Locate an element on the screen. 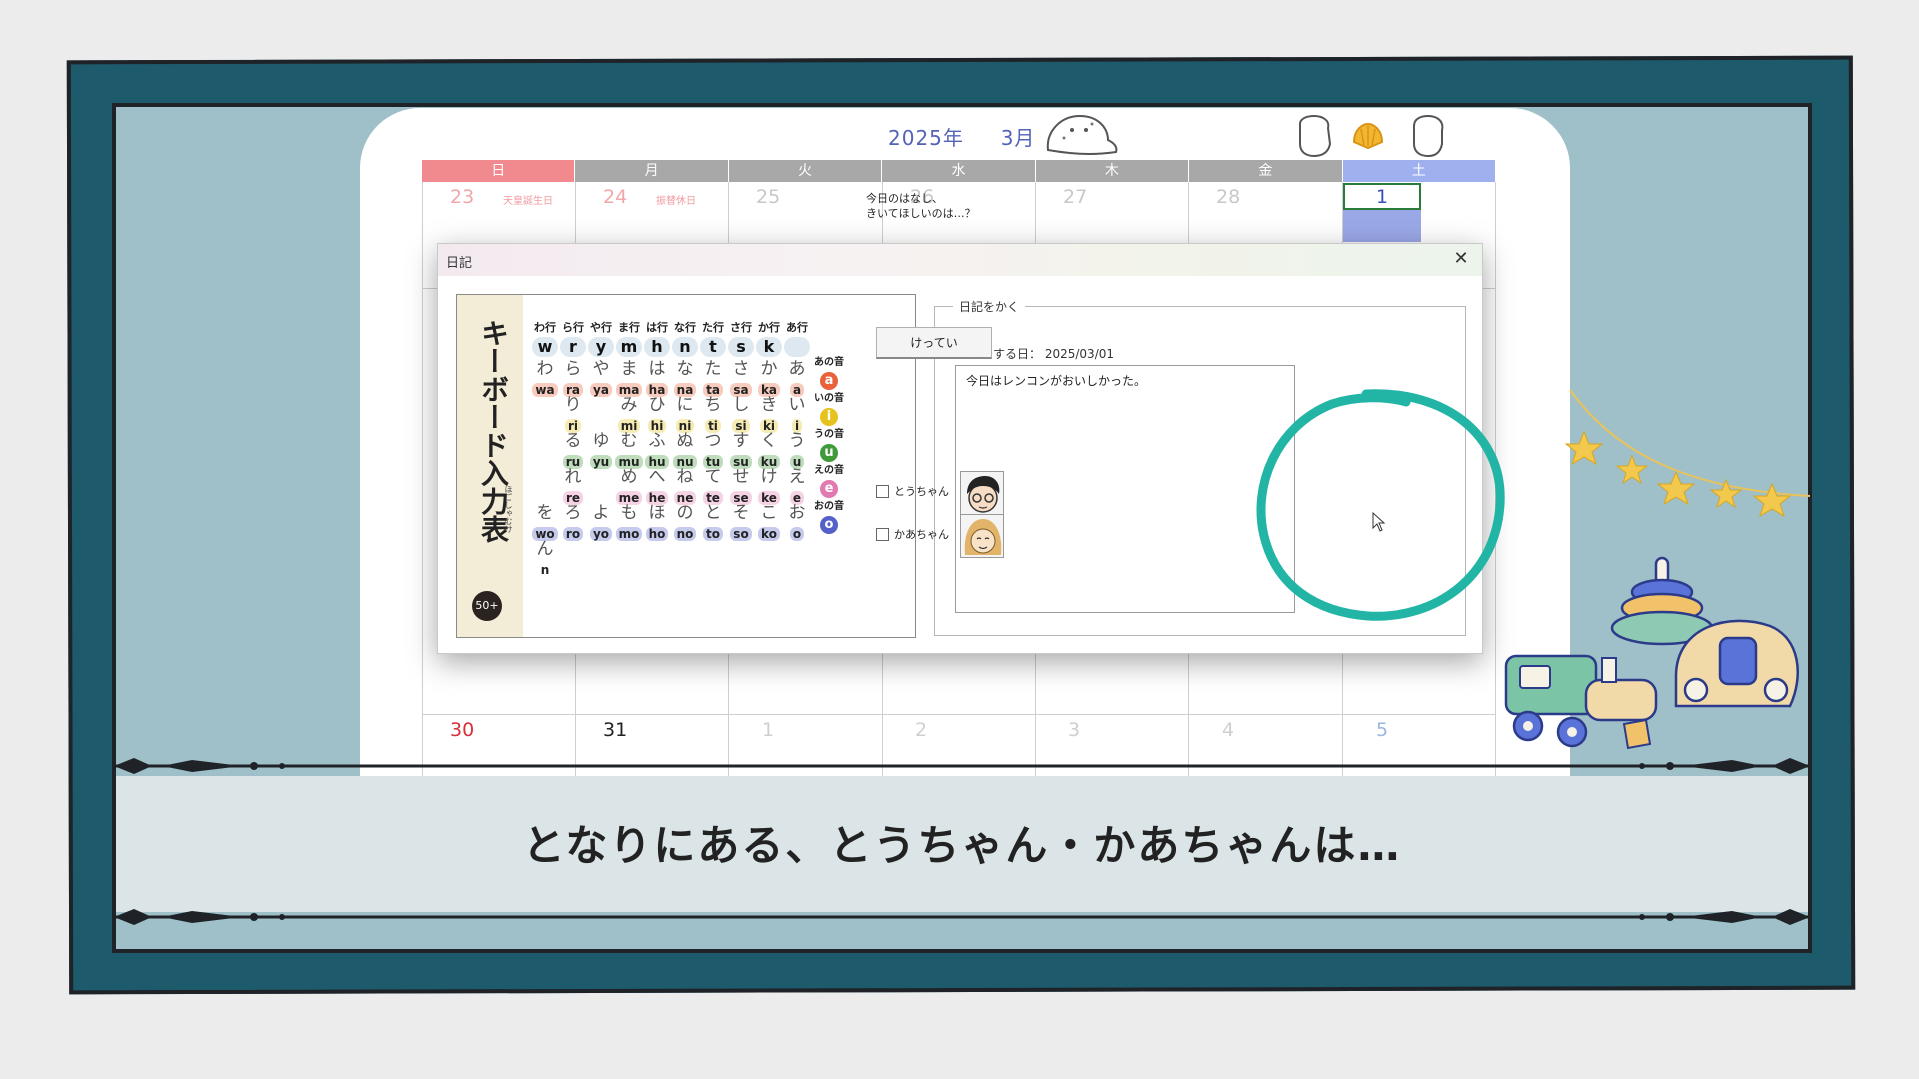 The height and width of the screenshot is (1079, 1919). kana-cell: り ri is located at coordinates (573, 415).